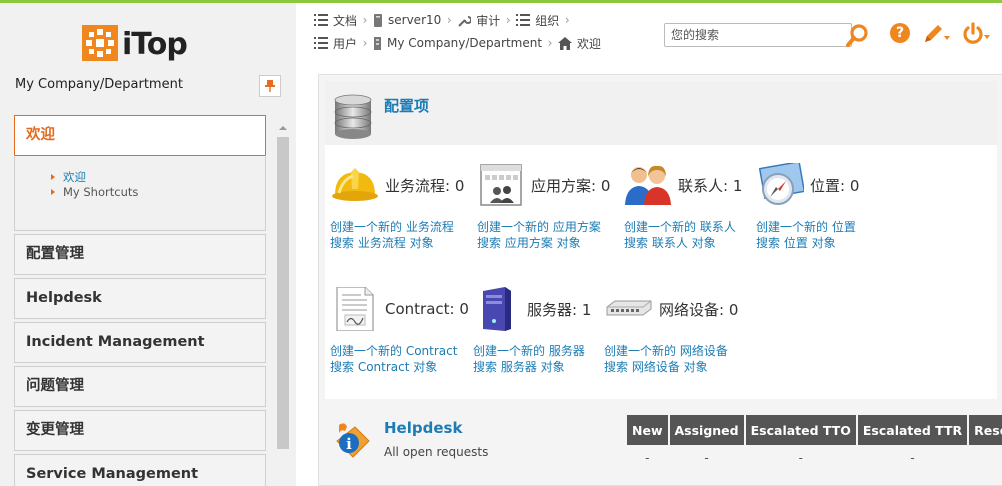  Describe the element at coordinates (100, 43) in the screenshot. I see `logo-mark-icon` at that location.